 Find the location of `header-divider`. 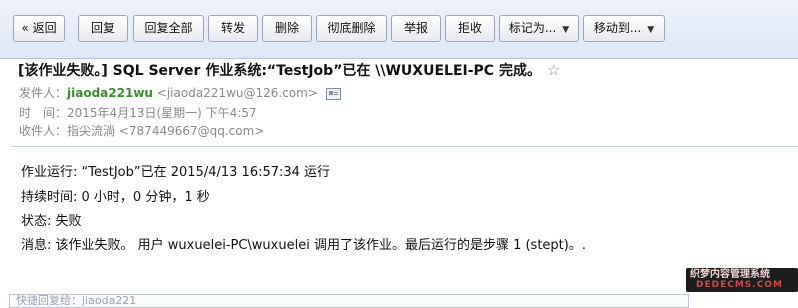

header-divider is located at coordinates (404, 146).